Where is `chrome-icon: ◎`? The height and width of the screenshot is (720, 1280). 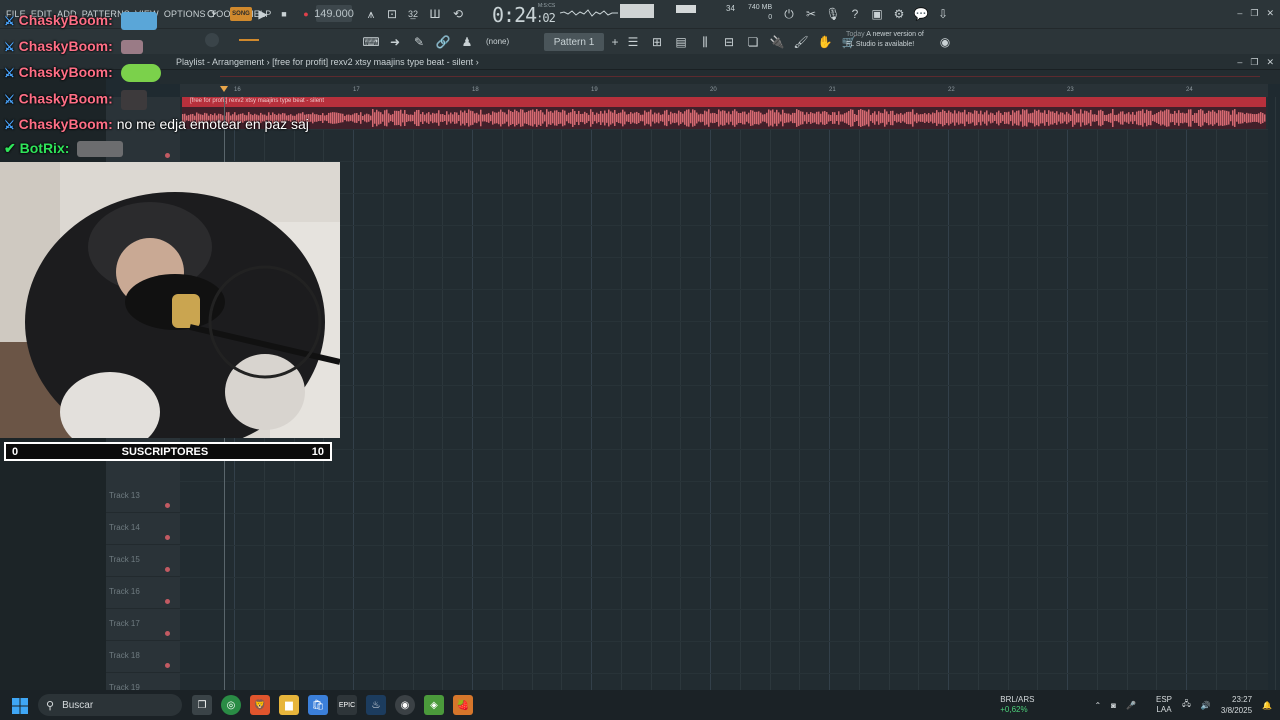 chrome-icon: ◎ is located at coordinates (231, 705).